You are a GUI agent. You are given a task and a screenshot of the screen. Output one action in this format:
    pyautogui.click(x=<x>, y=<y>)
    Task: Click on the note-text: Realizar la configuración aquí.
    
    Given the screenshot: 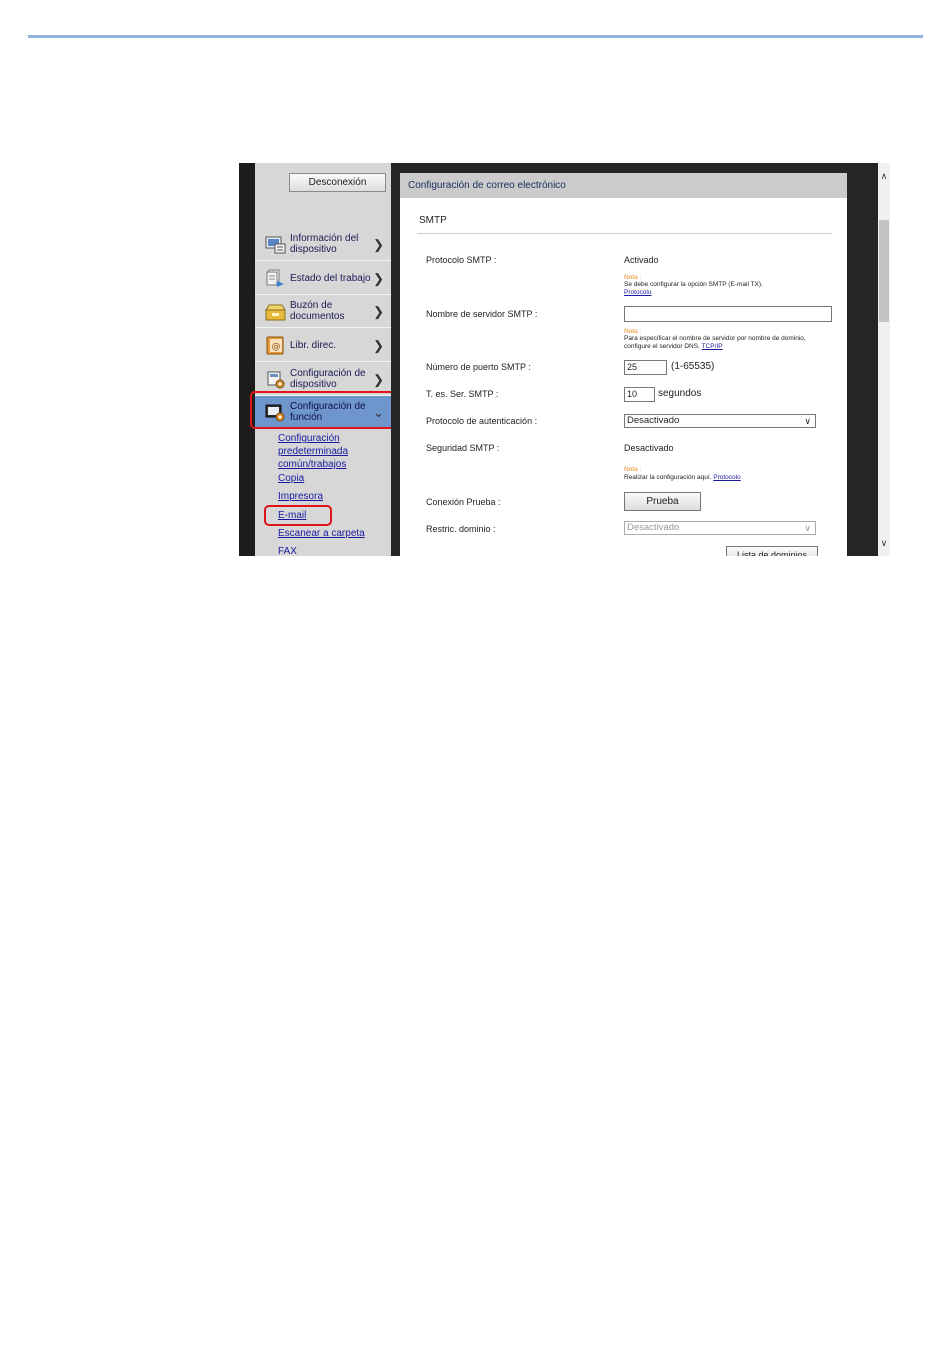 What is the action you would take?
    pyautogui.click(x=668, y=477)
    